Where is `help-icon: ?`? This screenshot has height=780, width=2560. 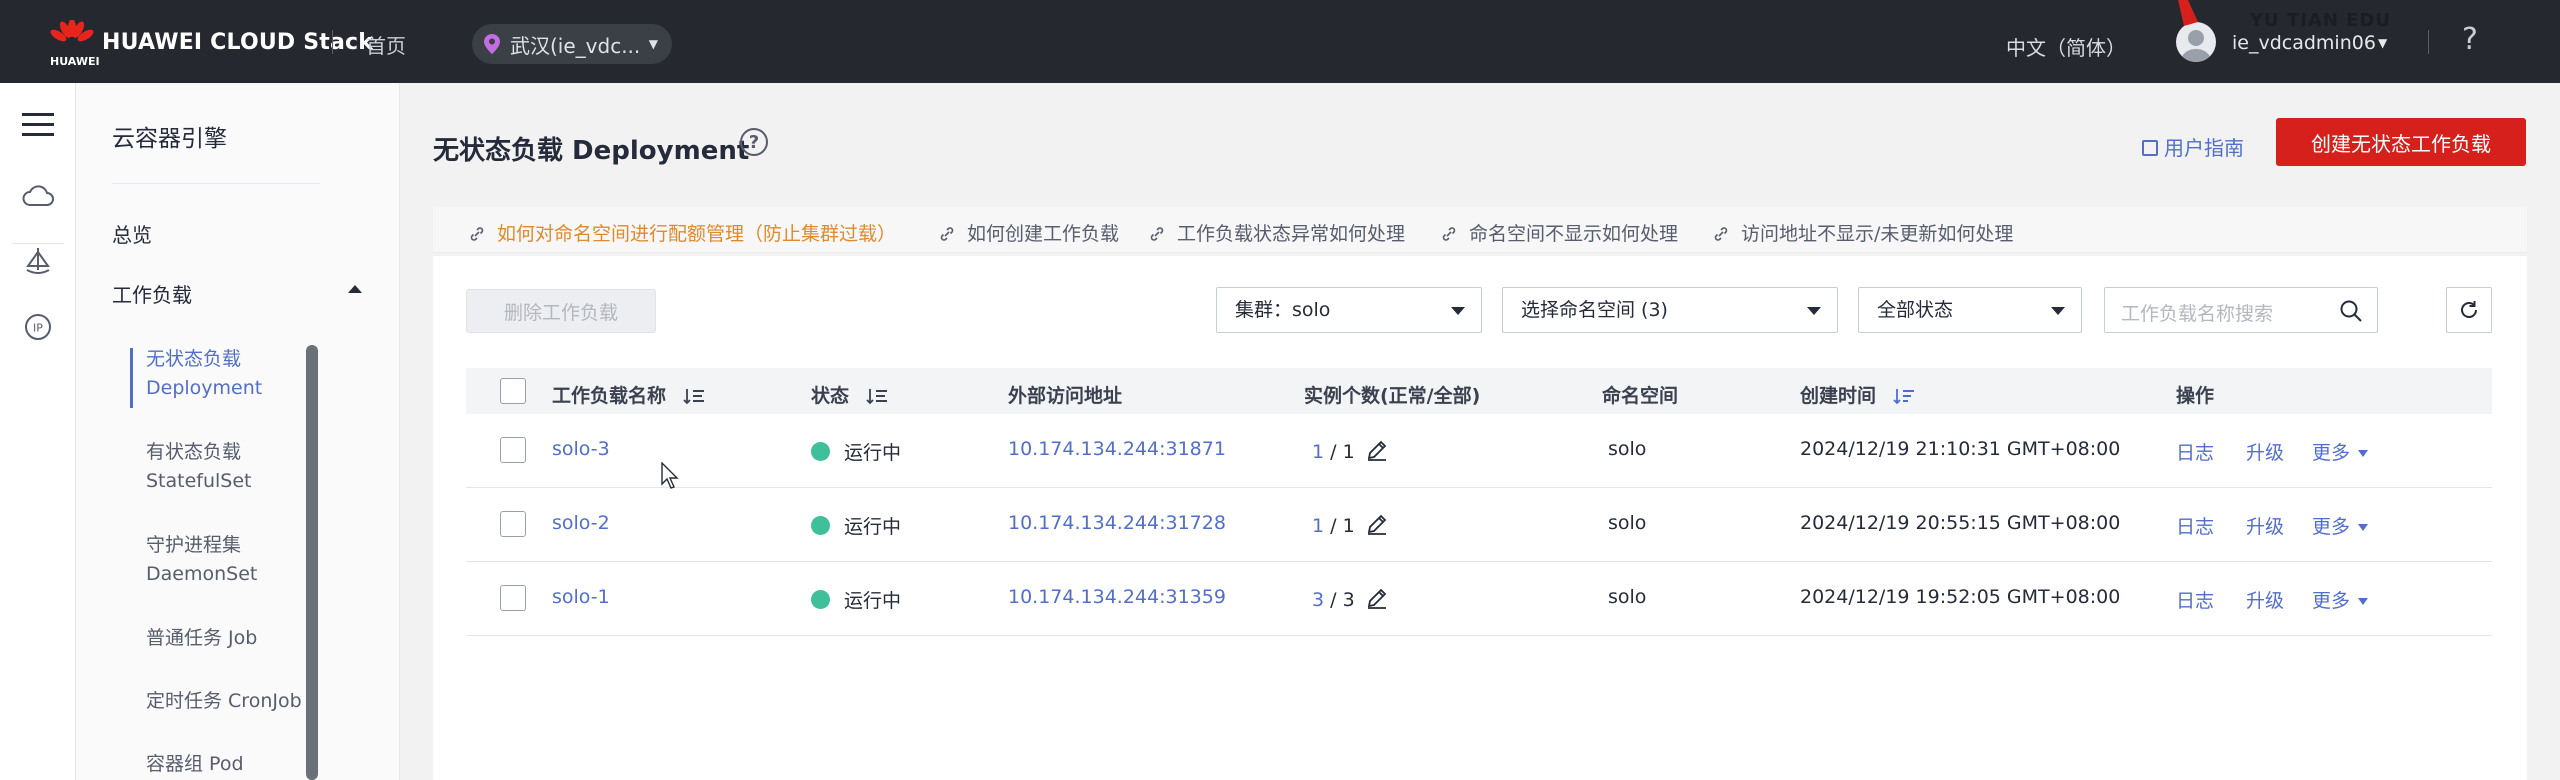 help-icon: ? is located at coordinates (2470, 39).